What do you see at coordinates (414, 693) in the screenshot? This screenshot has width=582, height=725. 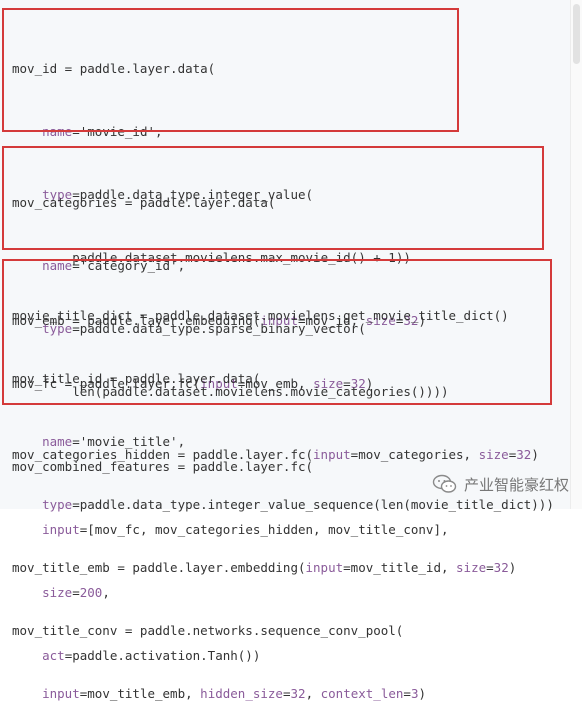 I see `number-literal: 3` at bounding box center [414, 693].